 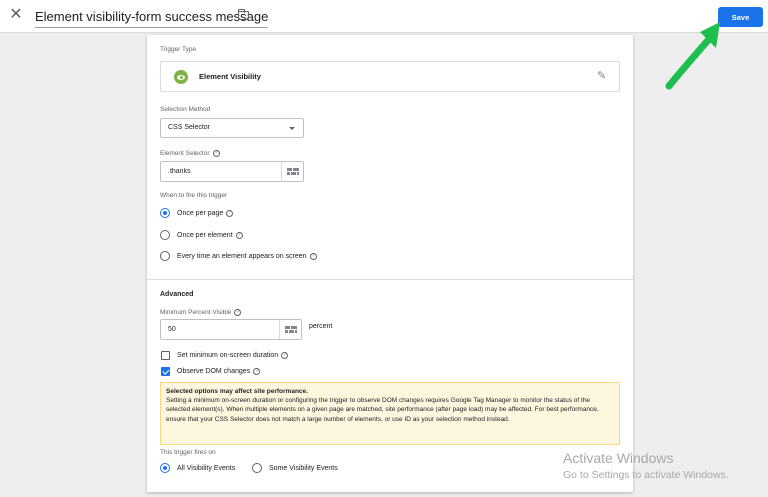 What do you see at coordinates (181, 77) in the screenshot?
I see `eye-icon` at bounding box center [181, 77].